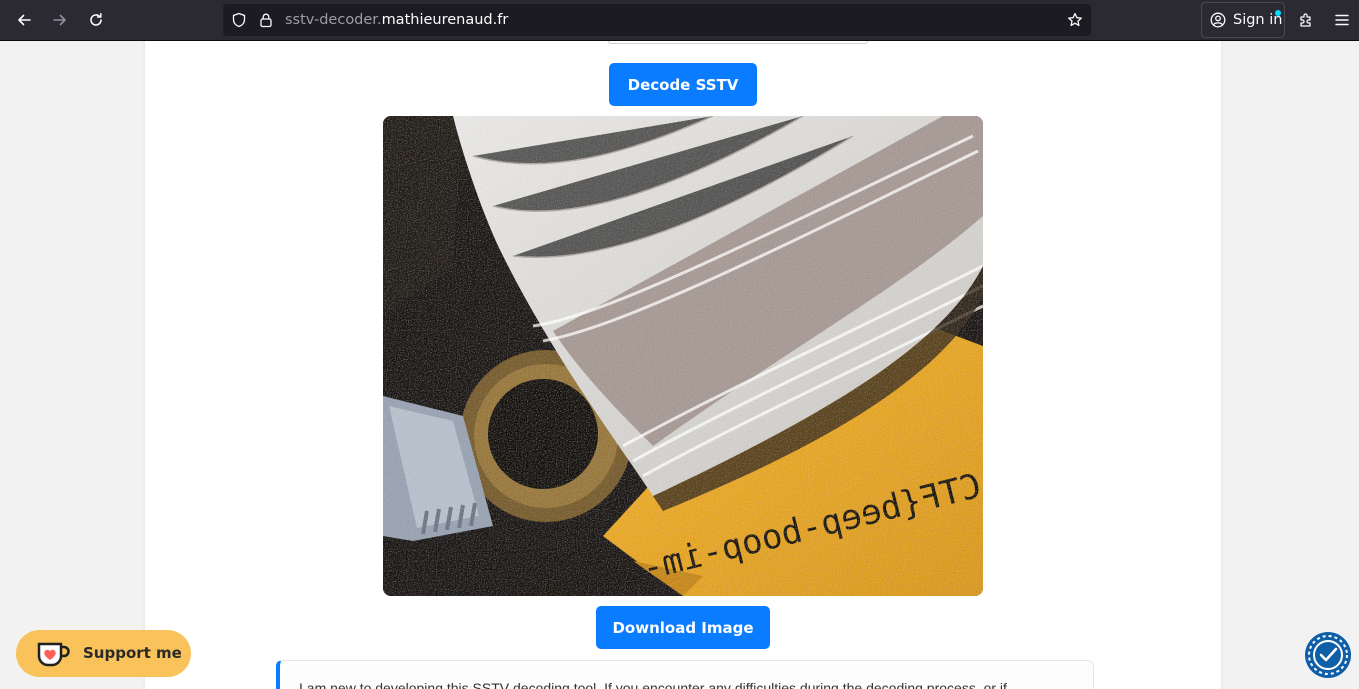 This screenshot has width=1359, height=689. I want to click on extensions-button, so click(1306, 20).